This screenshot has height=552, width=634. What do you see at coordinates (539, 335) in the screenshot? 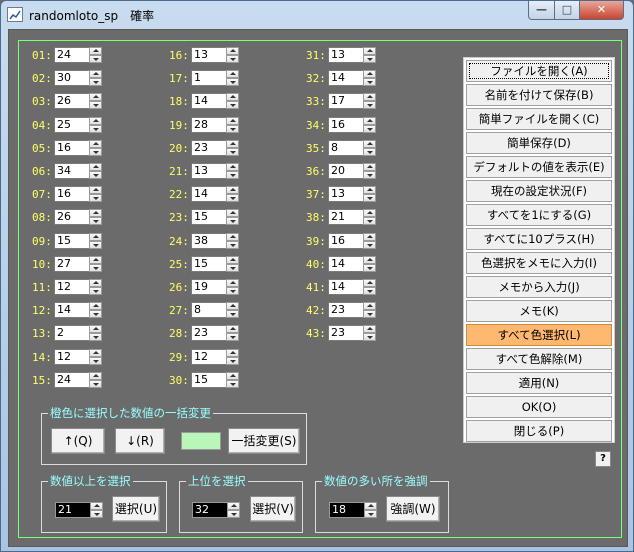
I see `menu-button: すべて色選択(L)` at bounding box center [539, 335].